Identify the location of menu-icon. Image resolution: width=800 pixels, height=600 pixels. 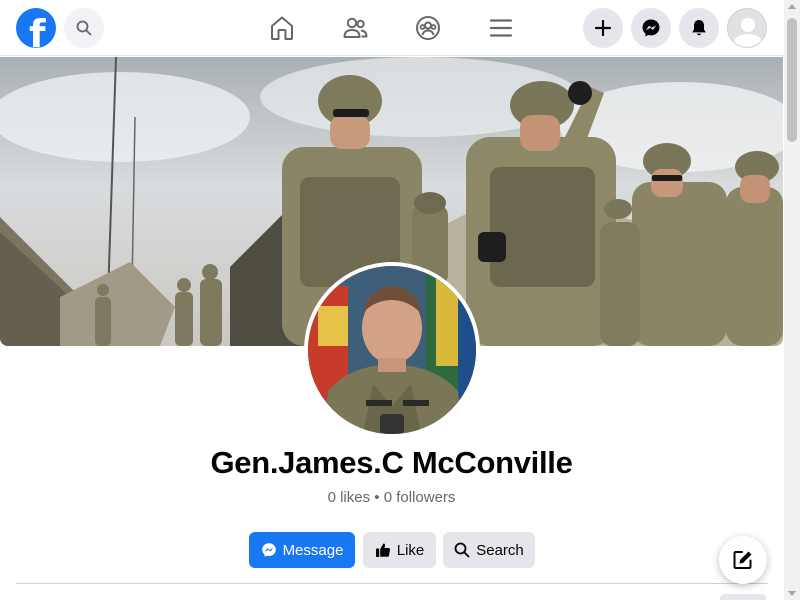
(501, 28).